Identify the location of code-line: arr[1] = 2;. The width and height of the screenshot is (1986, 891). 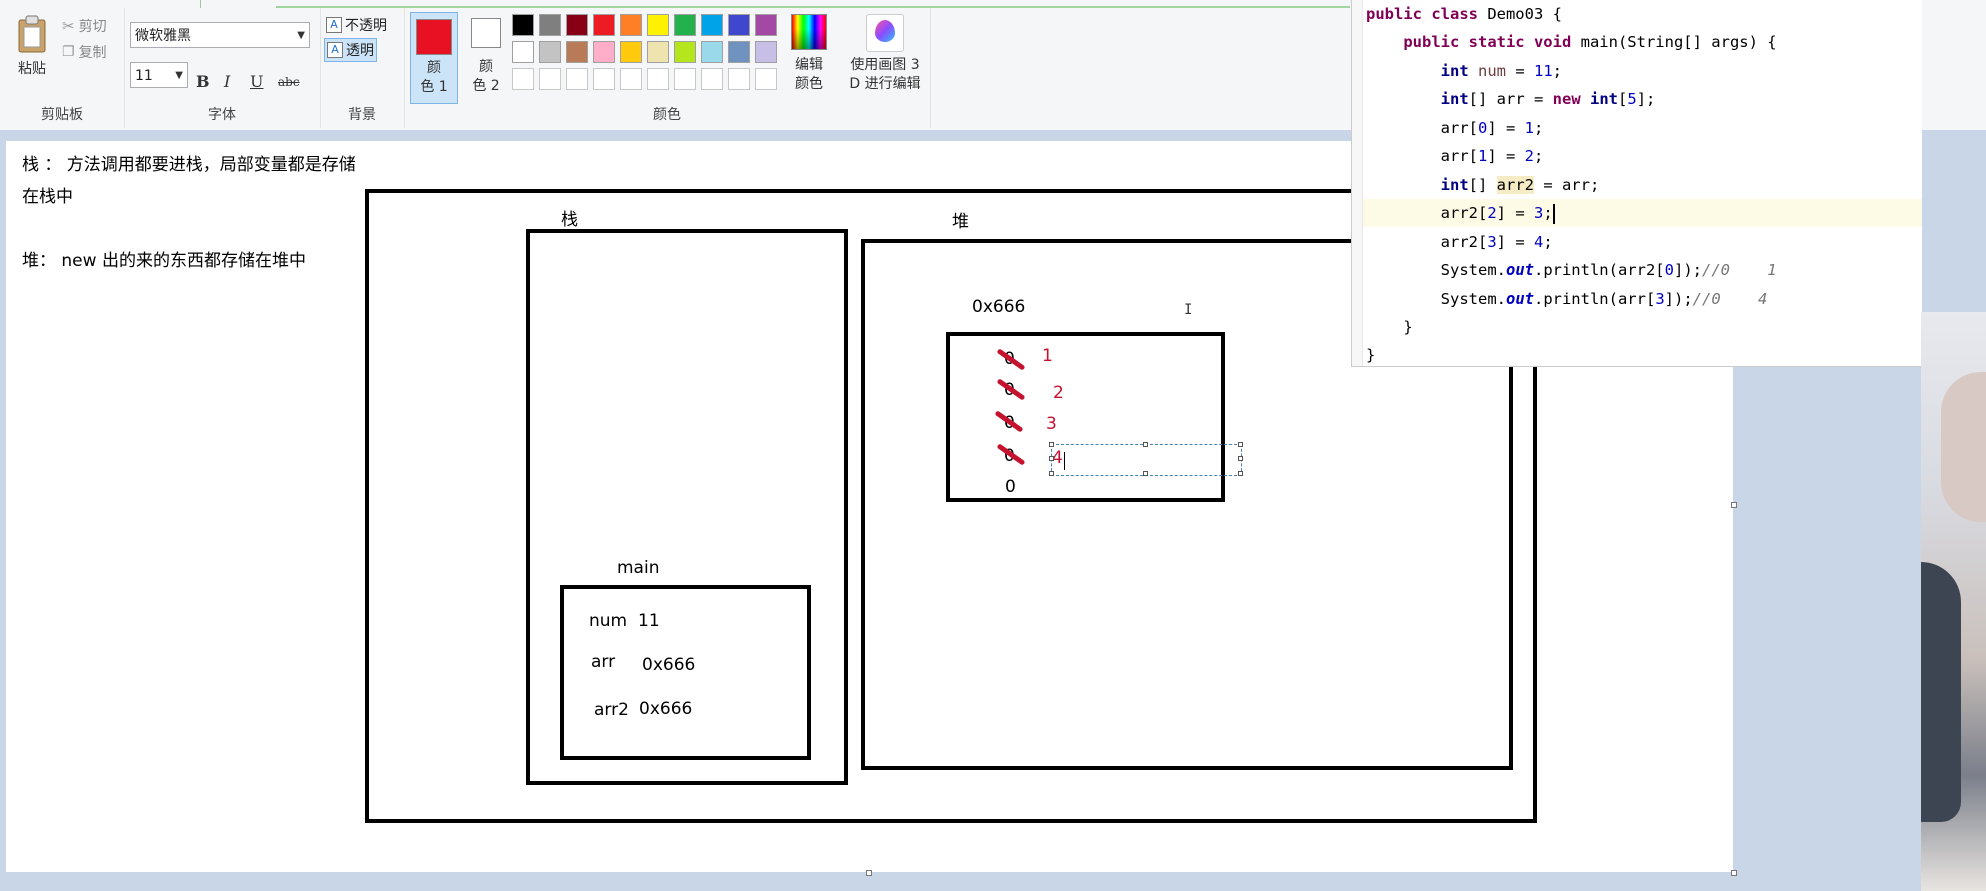
(1455, 156).